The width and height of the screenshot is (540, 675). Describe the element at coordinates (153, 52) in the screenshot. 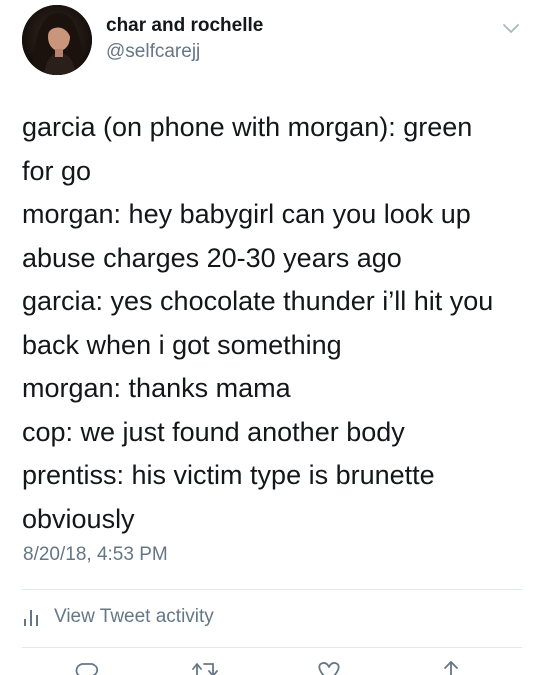

I see `user-handle: @selfcarejj` at that location.